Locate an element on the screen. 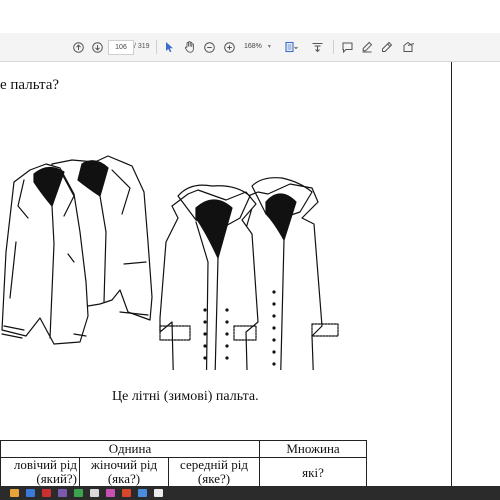  zoom-level-value: 168% is located at coordinates (253, 46).